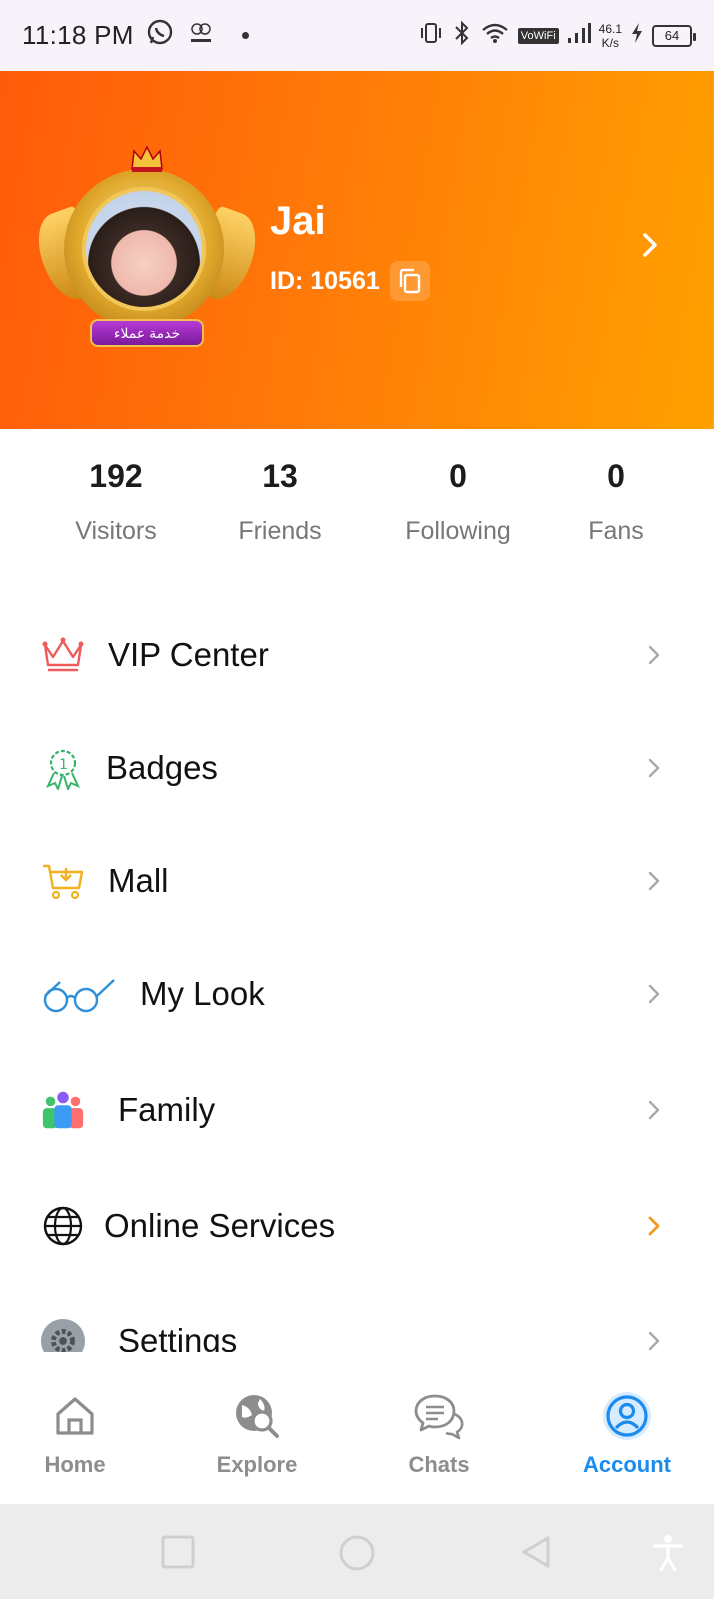 The width and height of the screenshot is (714, 1599). Describe the element at coordinates (357, 1110) in the screenshot. I see `menu-item-family: Family` at that location.